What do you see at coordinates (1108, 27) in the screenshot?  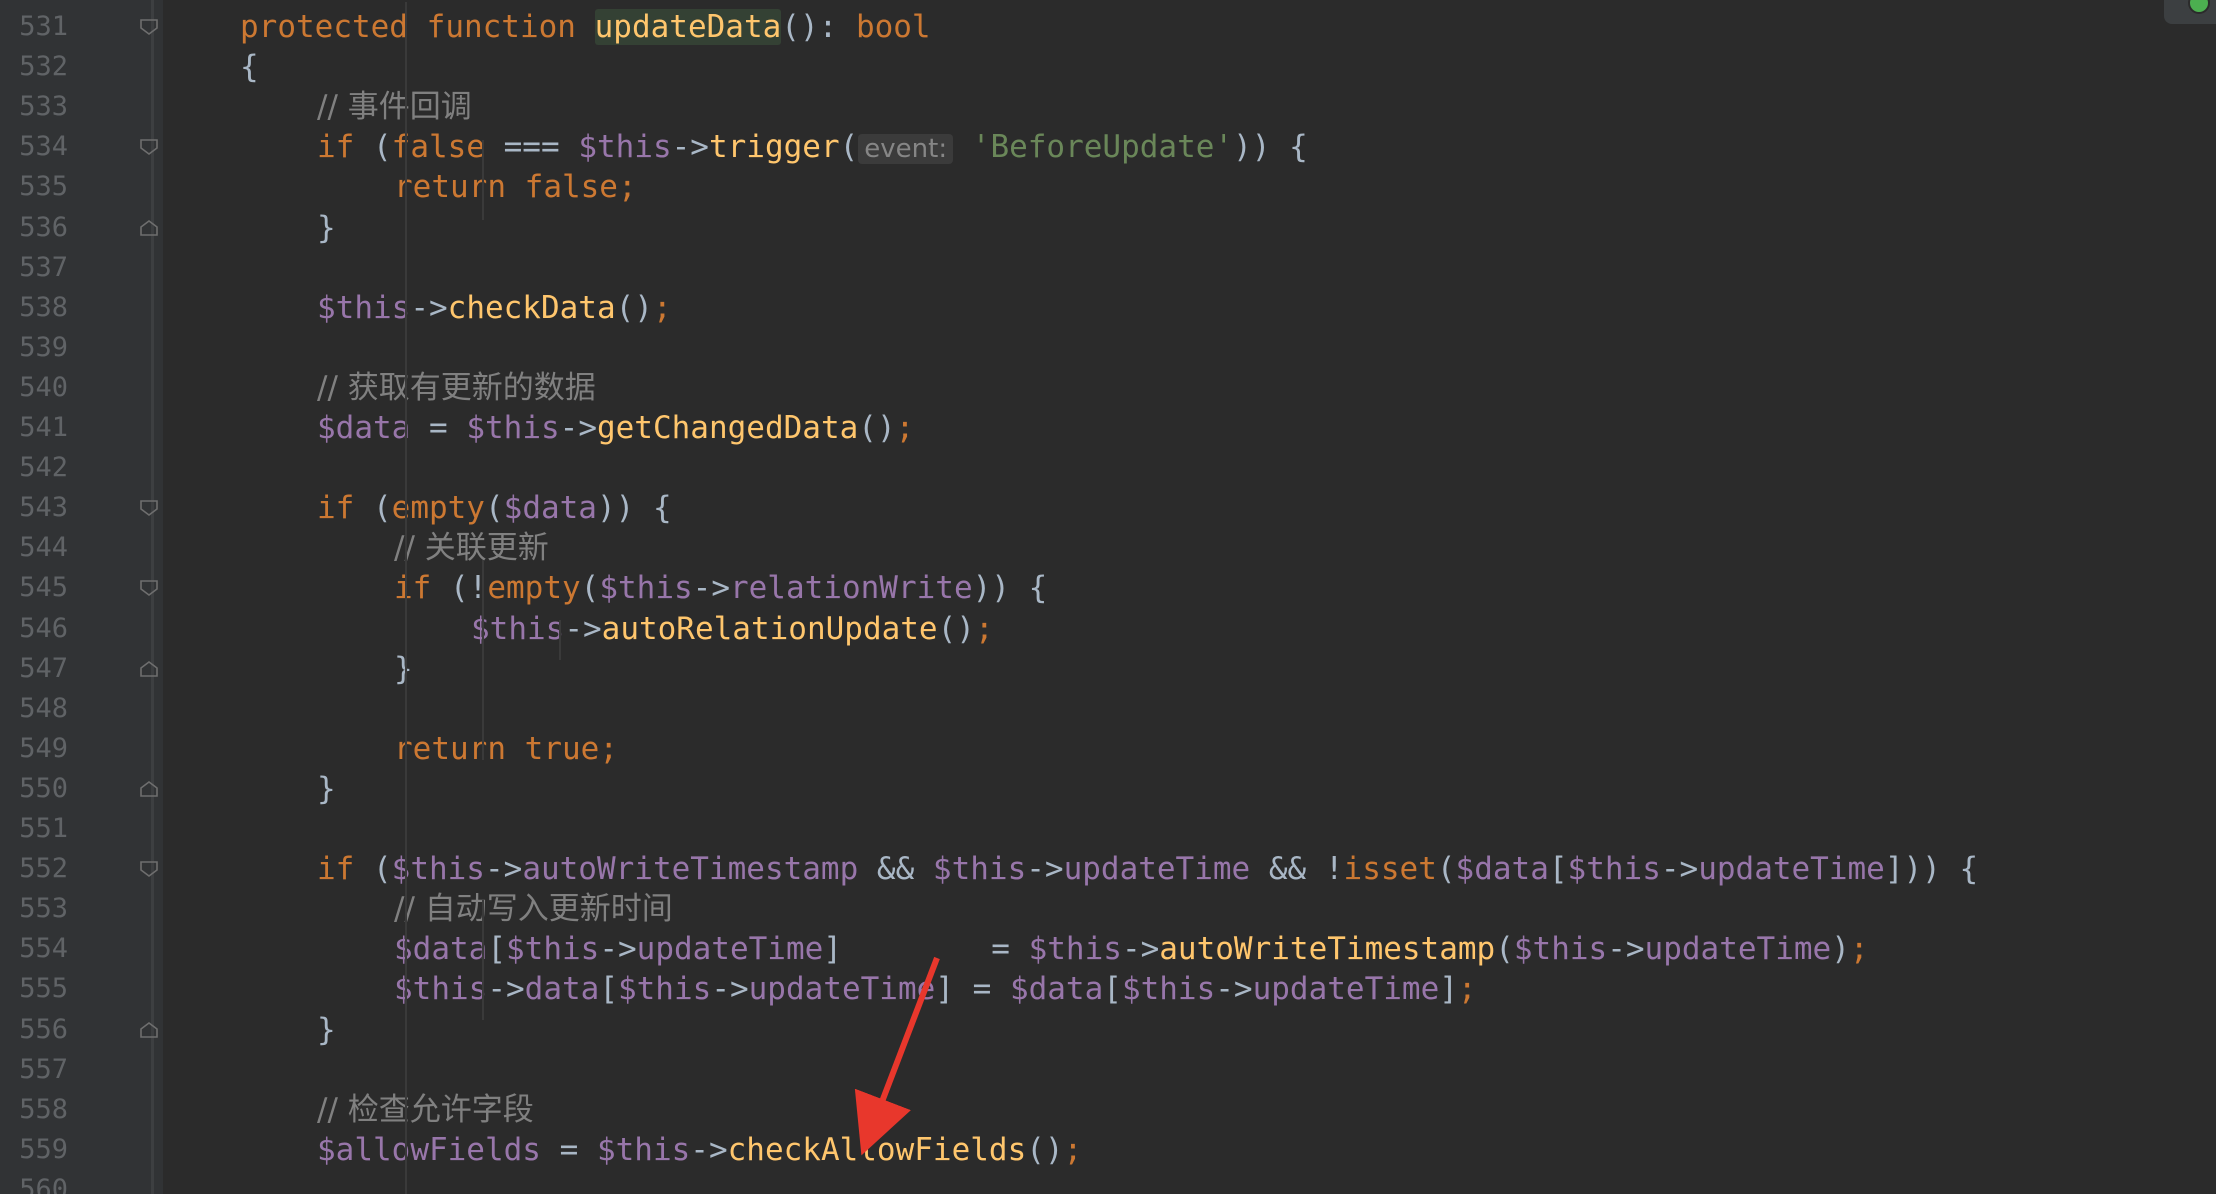 I see `code-line: 531 protected function updateData(): bool` at bounding box center [1108, 27].